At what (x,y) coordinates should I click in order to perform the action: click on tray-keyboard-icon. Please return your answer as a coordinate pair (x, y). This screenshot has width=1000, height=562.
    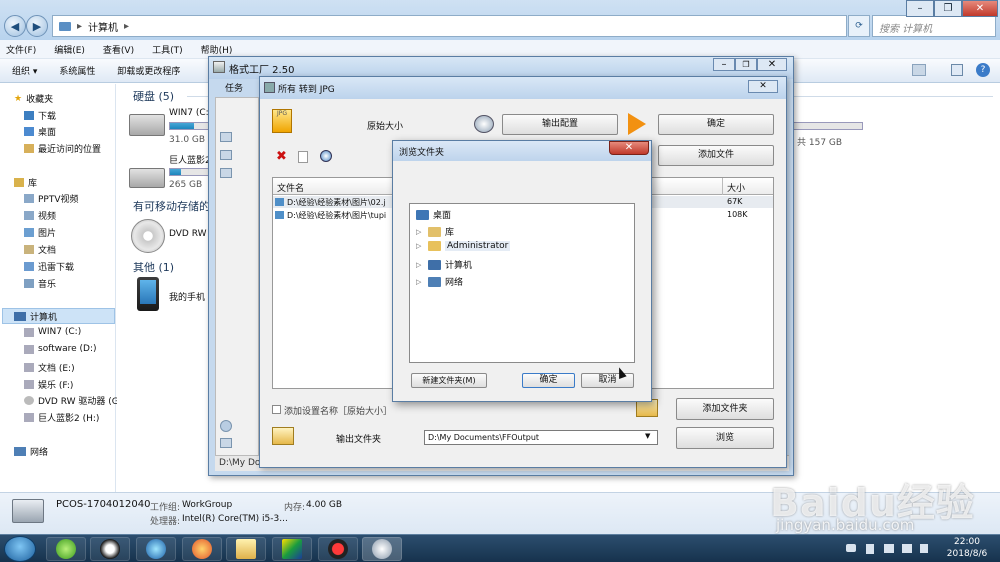
    Looking at the image, I should click on (851, 548).